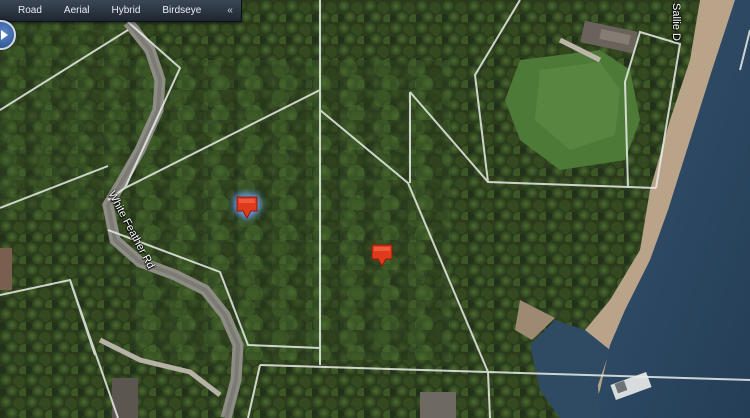 The height and width of the screenshot is (418, 750). Describe the element at coordinates (181, 11) in the screenshot. I see `map-type-birdseye: Birdseye` at that location.